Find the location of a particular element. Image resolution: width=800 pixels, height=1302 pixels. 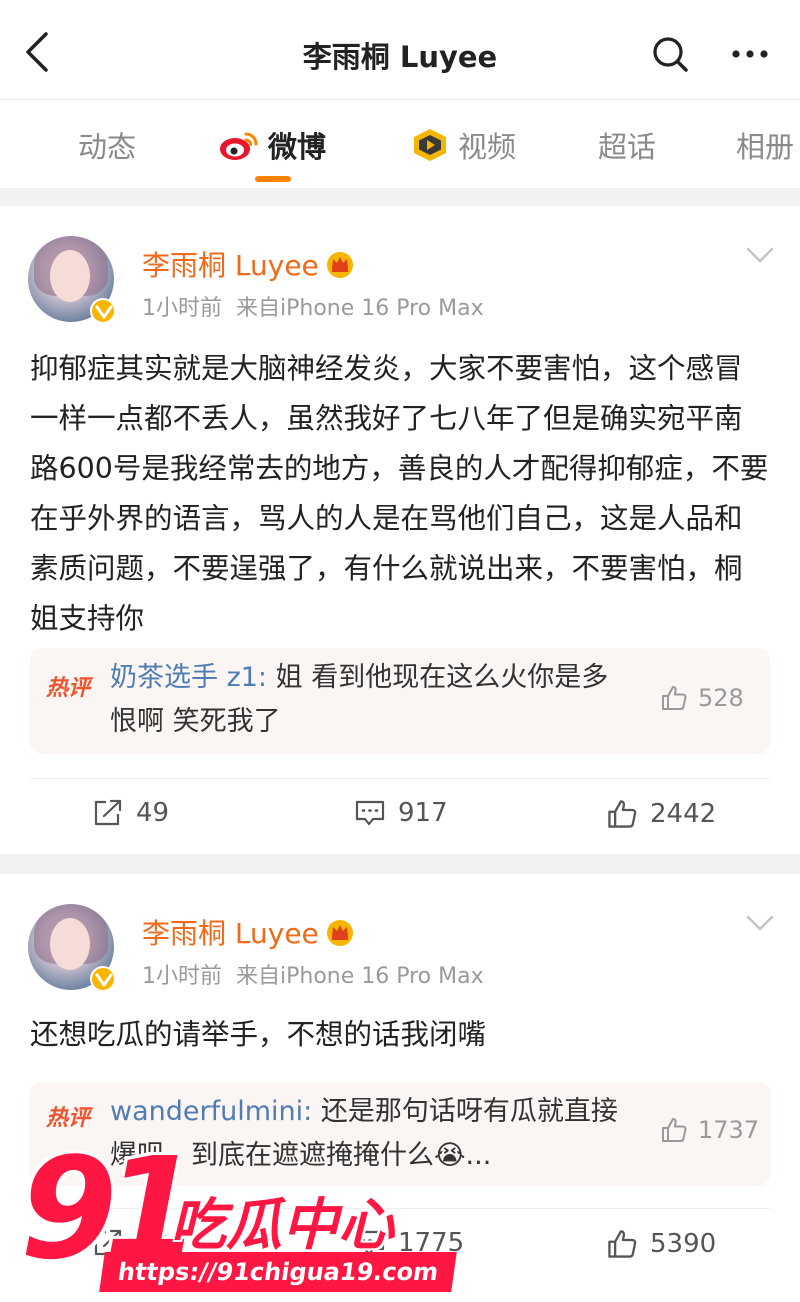

tab-label: 超话 is located at coordinates (627, 147).